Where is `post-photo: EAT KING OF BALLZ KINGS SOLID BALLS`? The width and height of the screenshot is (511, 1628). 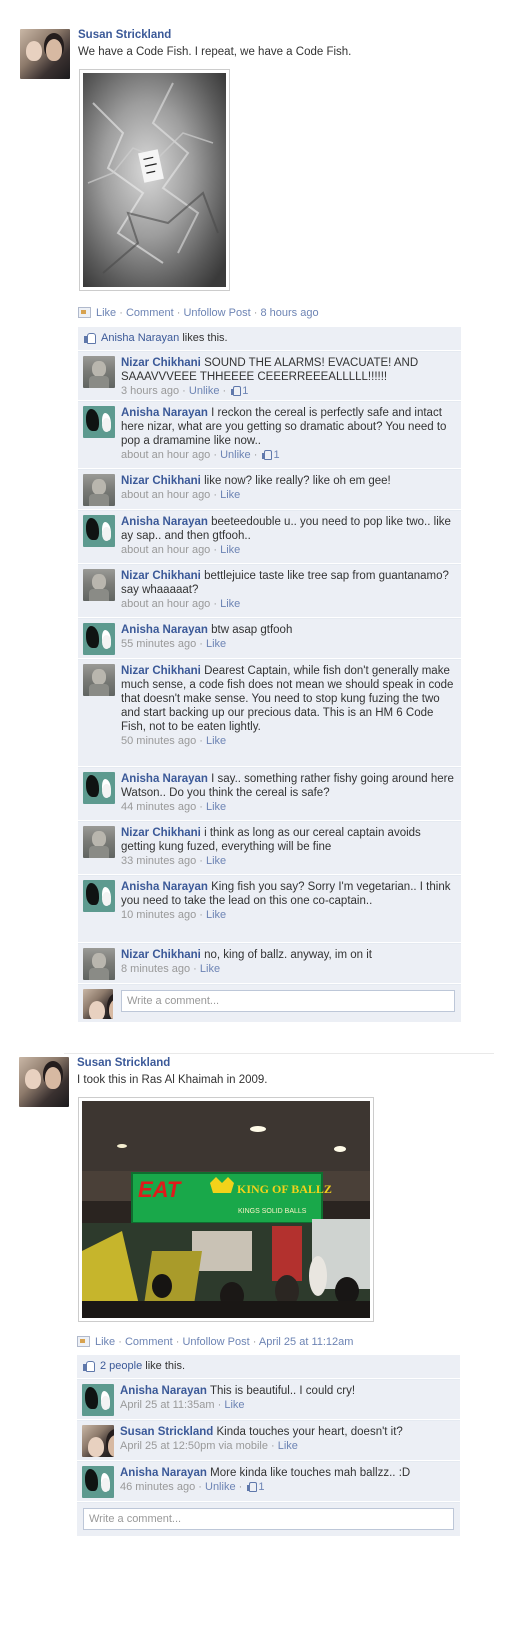
post-photo: EAT KING OF BALLZ KINGS SOLID BALLS is located at coordinates (226, 1209).